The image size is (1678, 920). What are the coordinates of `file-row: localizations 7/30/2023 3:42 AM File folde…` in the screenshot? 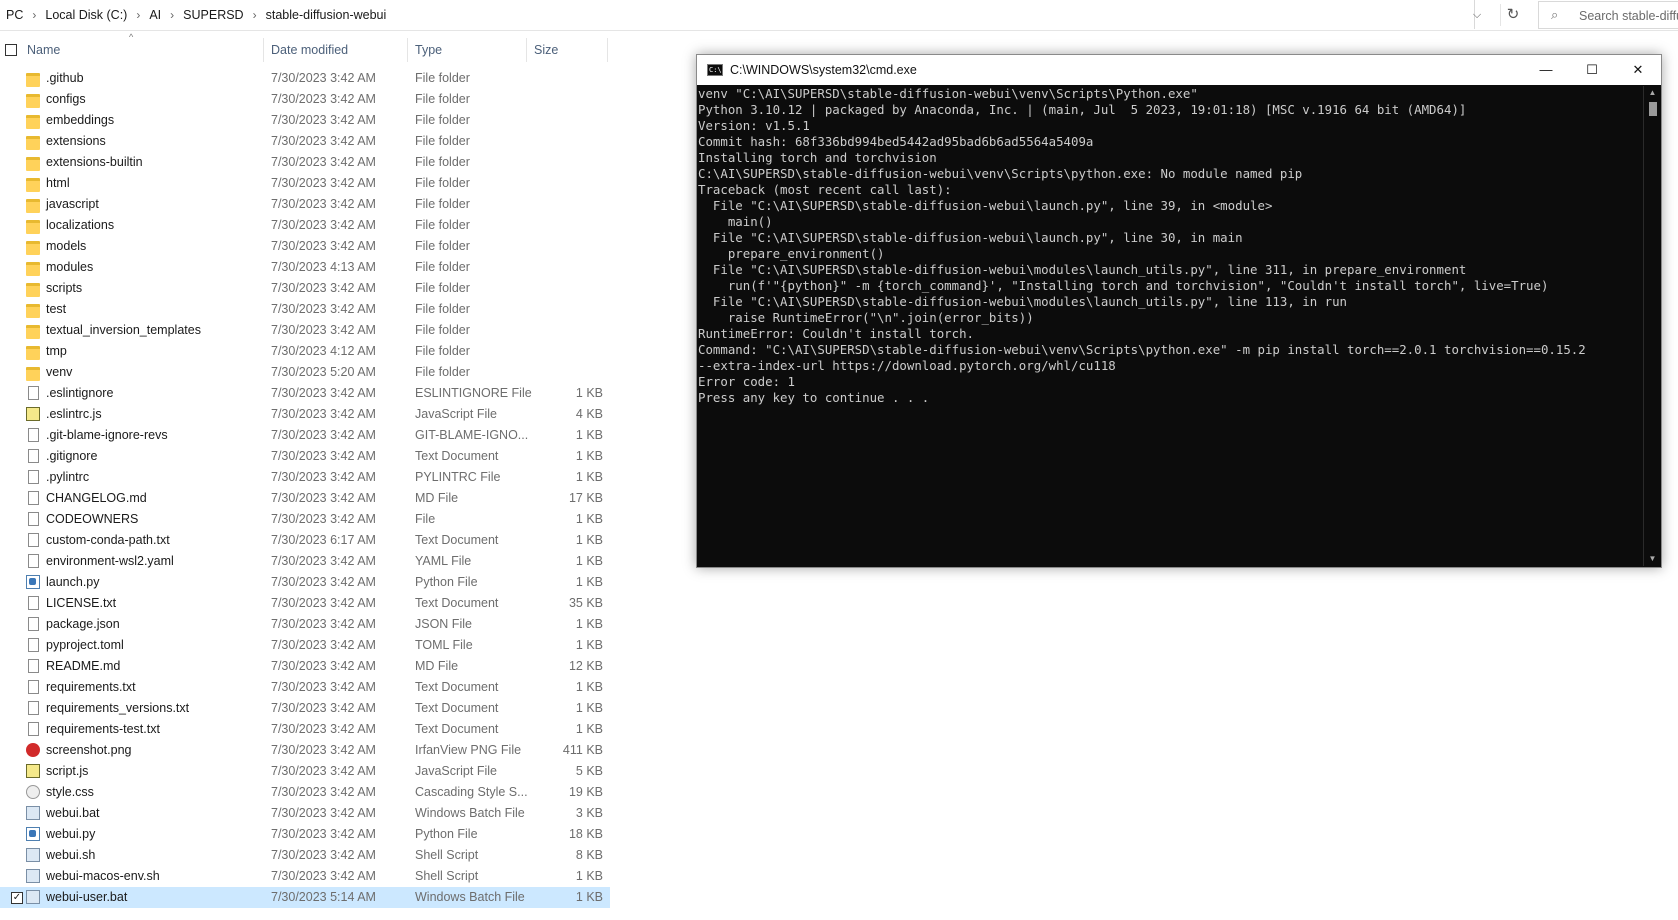 It's located at (305, 225).